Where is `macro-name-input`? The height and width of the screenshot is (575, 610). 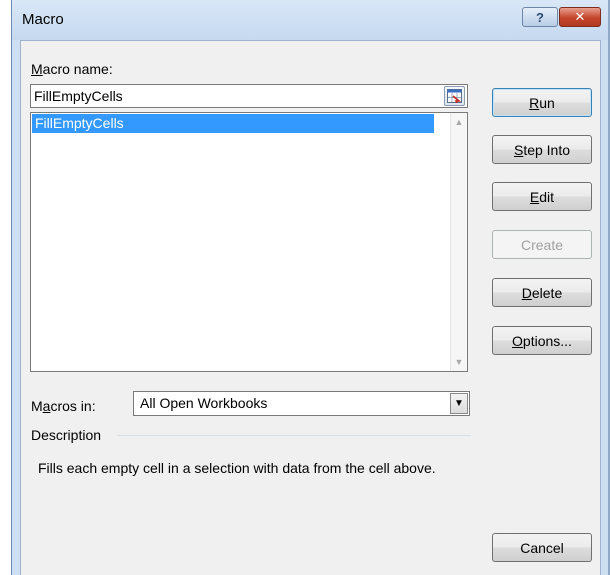 macro-name-input is located at coordinates (249, 96).